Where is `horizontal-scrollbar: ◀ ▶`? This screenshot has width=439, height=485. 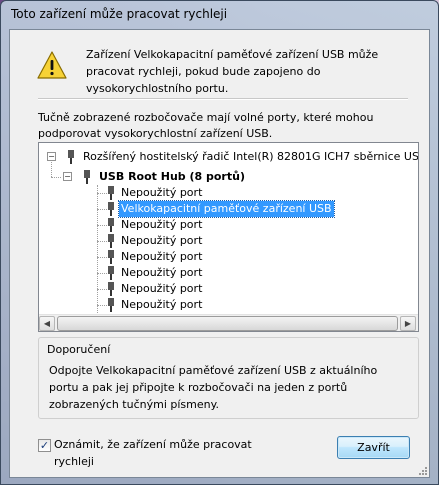 horizontal-scrollbar: ◀ ▶ is located at coordinates (228, 322).